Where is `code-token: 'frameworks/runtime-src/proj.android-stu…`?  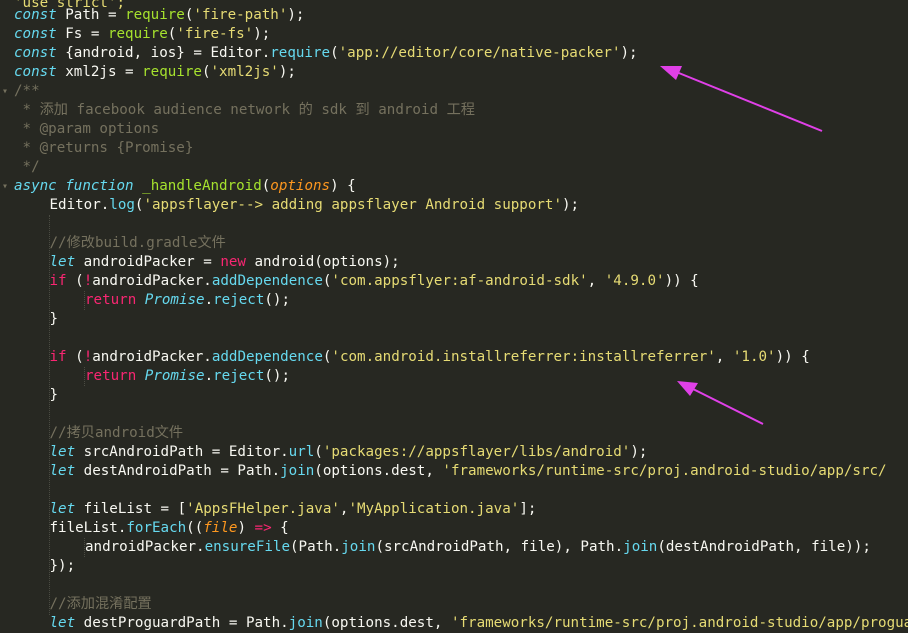 code-token: 'frameworks/runtime-src/proj.android-stu… is located at coordinates (679, 623).